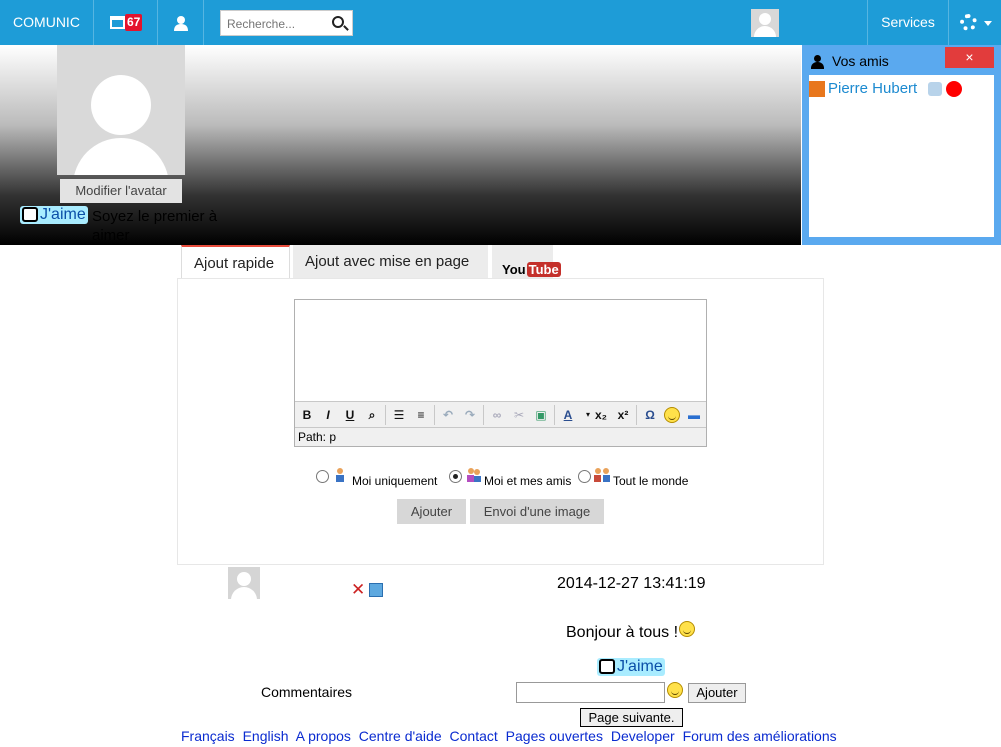 This screenshot has width=1001, height=747. Describe the element at coordinates (340, 475) in the screenshot. I see `single-user-icon` at that location.